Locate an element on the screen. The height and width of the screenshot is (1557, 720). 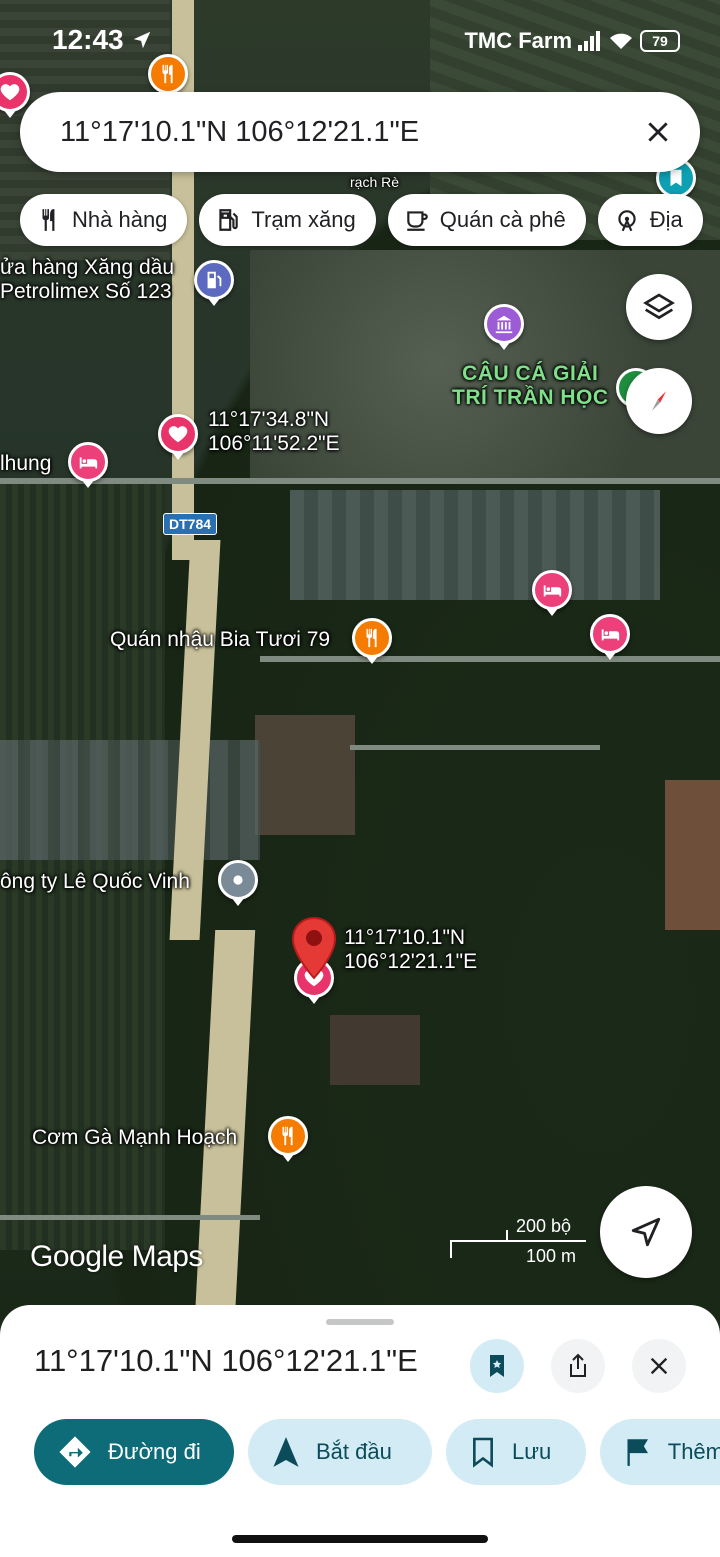
directions-button: Đường đi is located at coordinates (134, 1452).